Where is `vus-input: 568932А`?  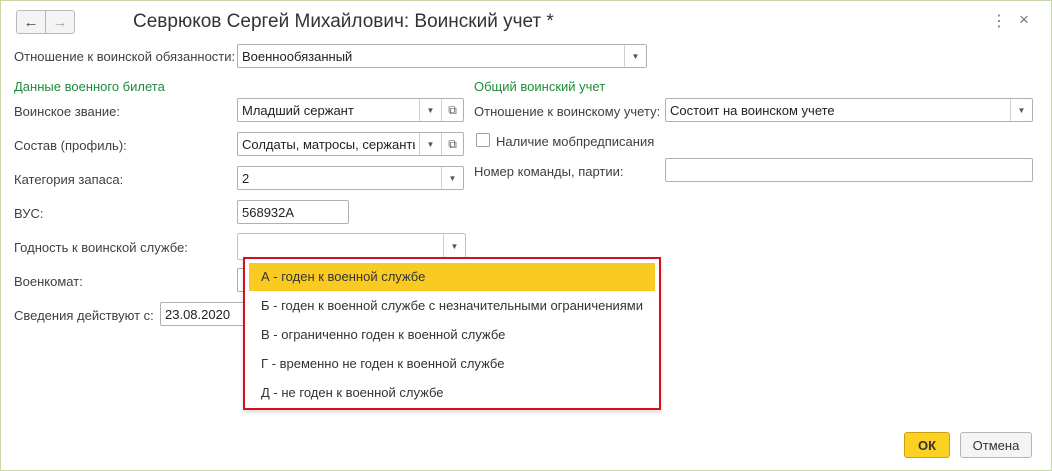 vus-input: 568932А is located at coordinates (293, 212).